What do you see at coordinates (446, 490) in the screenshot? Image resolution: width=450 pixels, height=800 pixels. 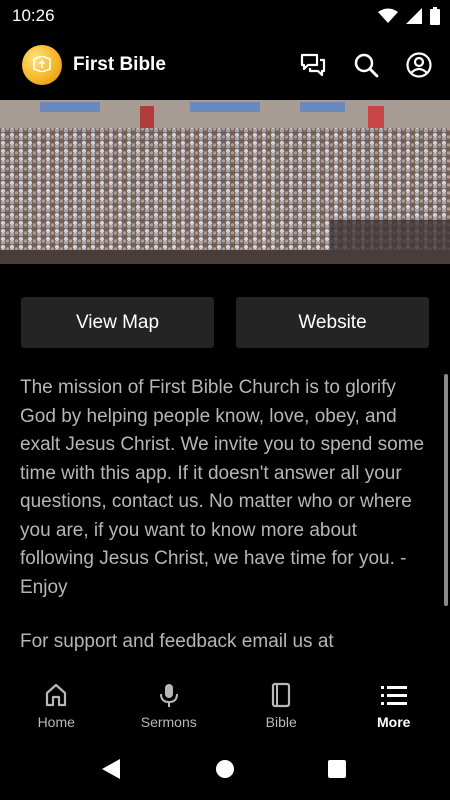 I see `content-scrollbar` at bounding box center [446, 490].